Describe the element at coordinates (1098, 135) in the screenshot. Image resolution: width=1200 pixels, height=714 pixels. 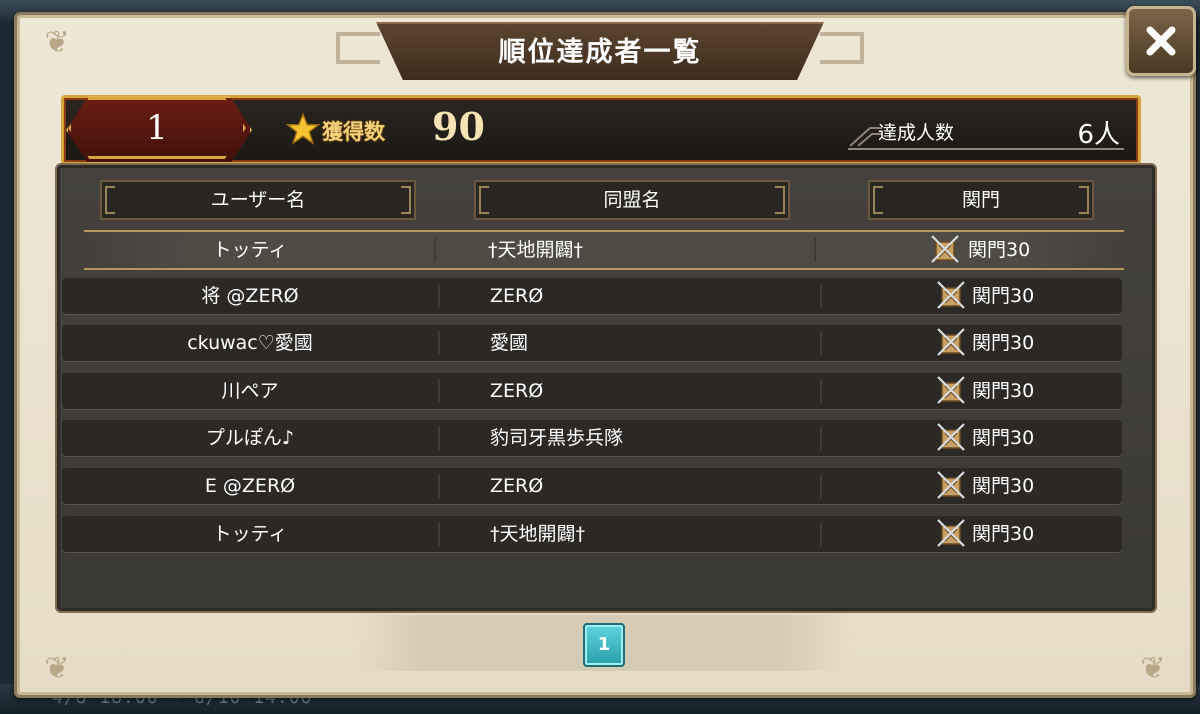
I see `achievers-count: 6人` at that location.